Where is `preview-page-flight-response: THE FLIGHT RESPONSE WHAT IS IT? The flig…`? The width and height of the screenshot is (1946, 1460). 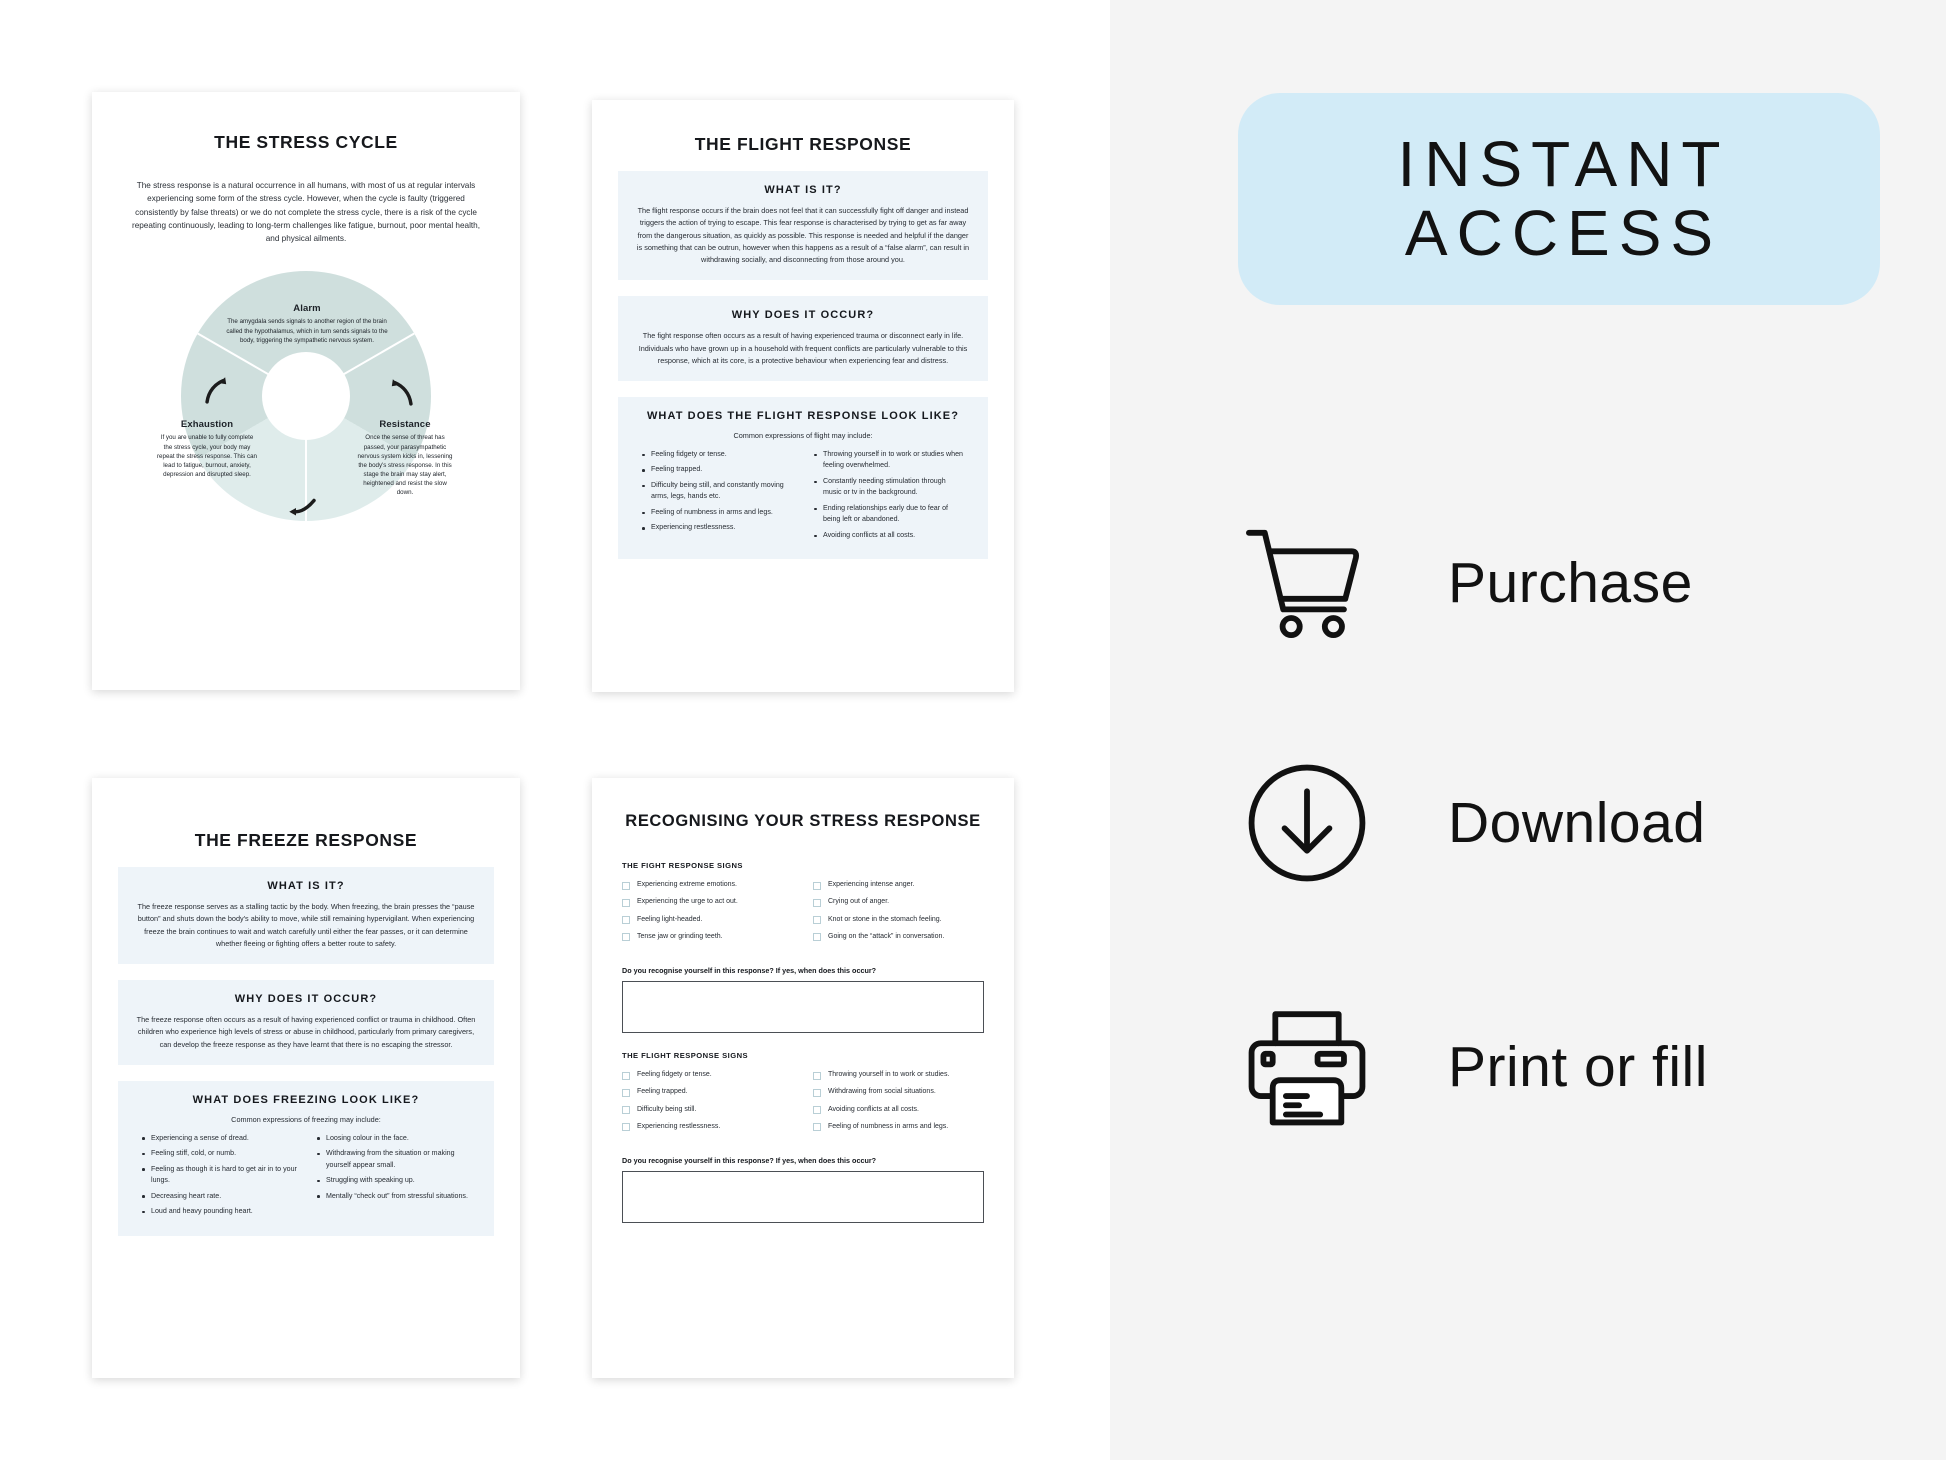
preview-page-flight-response: THE FLIGHT RESPONSE WHAT IS IT? The flig… is located at coordinates (803, 396).